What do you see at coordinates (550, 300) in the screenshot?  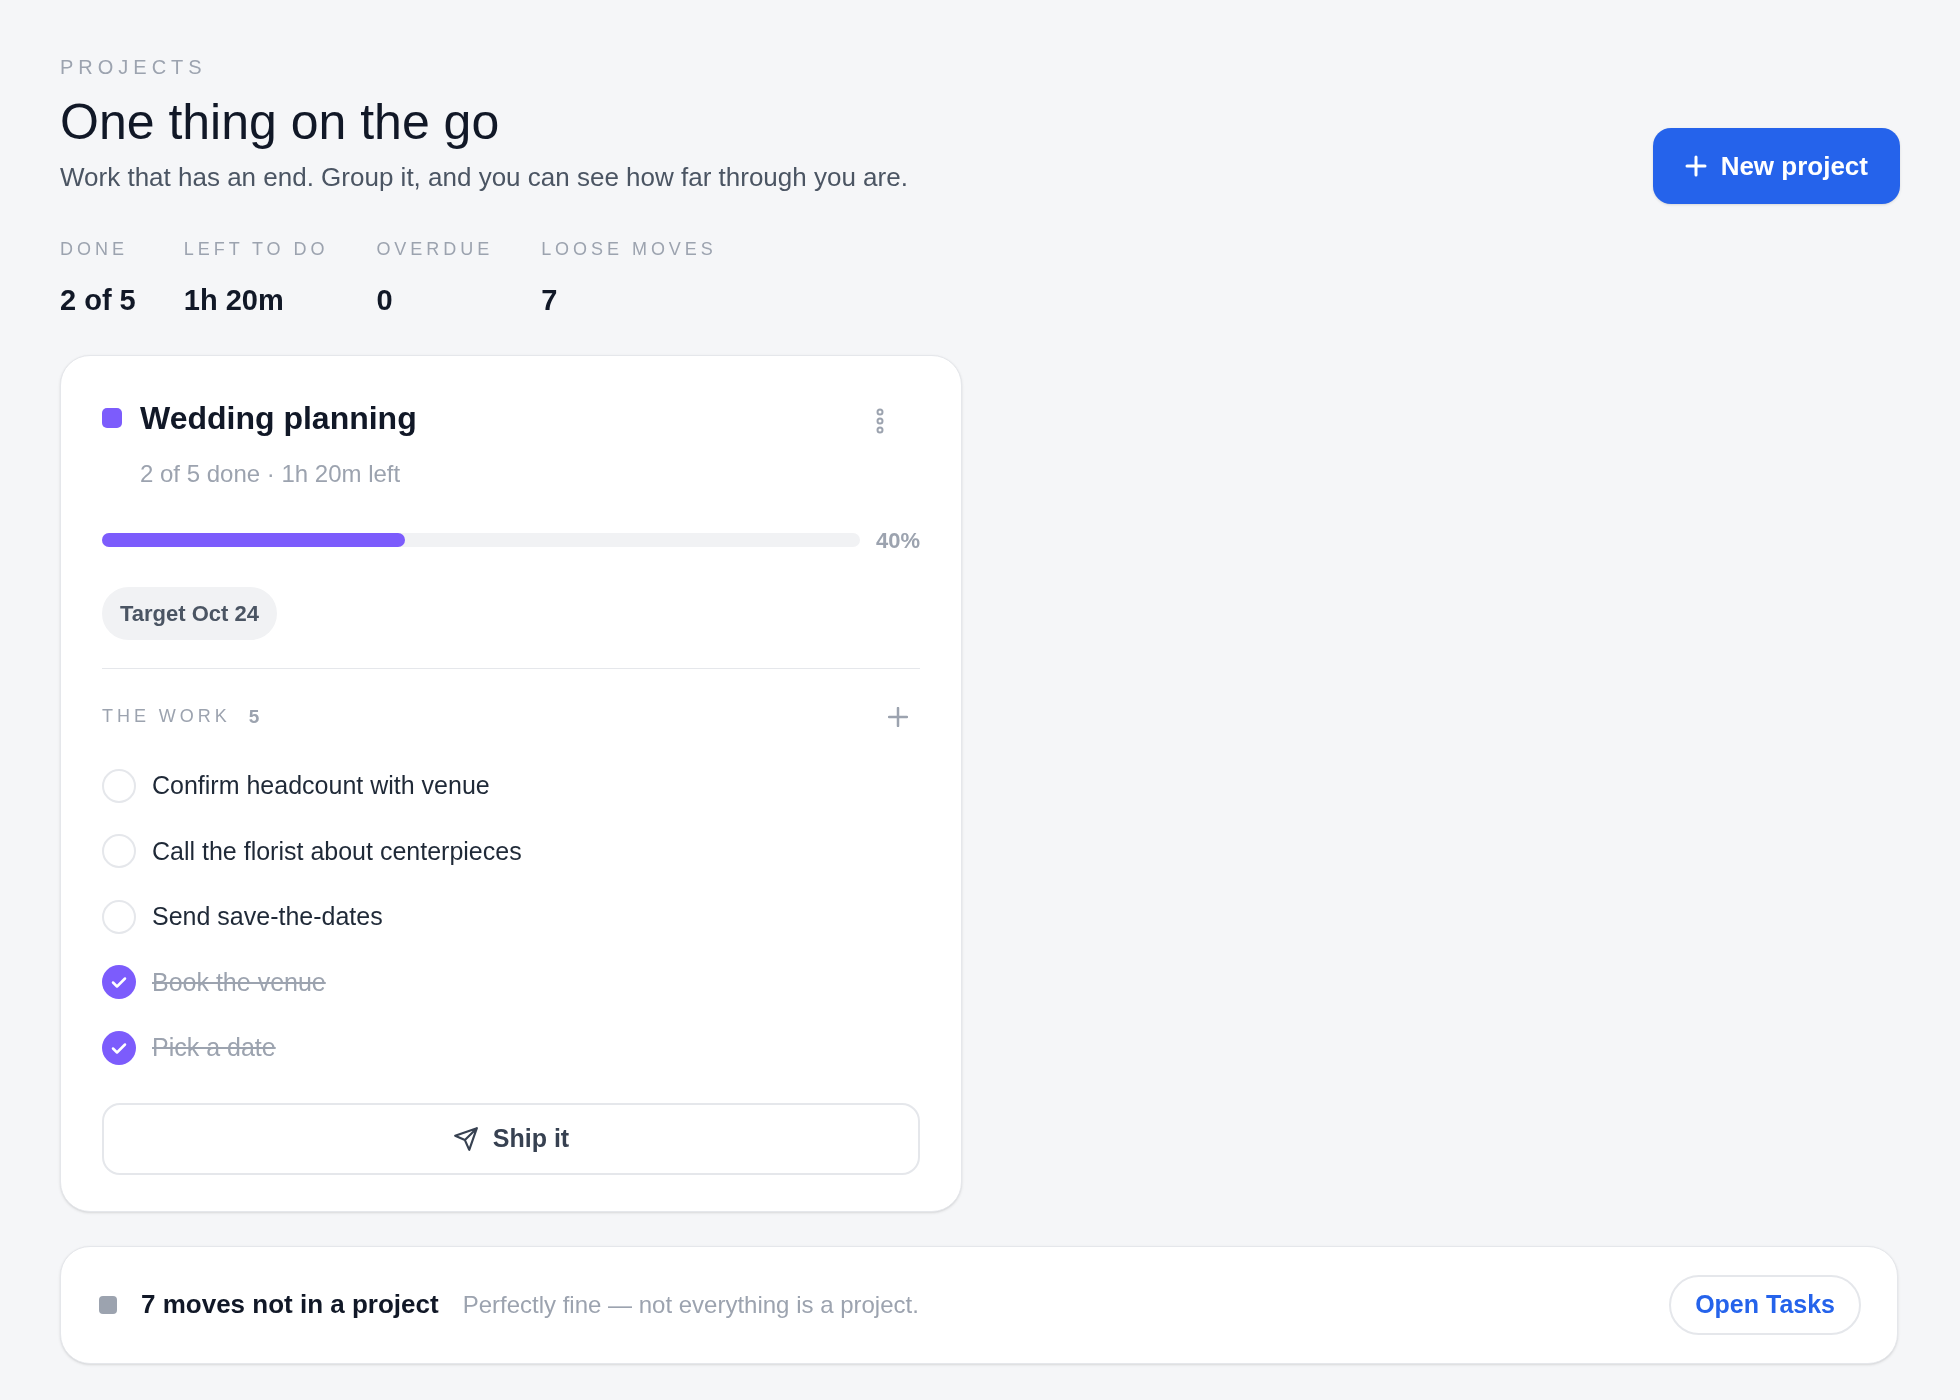 I see `stat-value: 7` at bounding box center [550, 300].